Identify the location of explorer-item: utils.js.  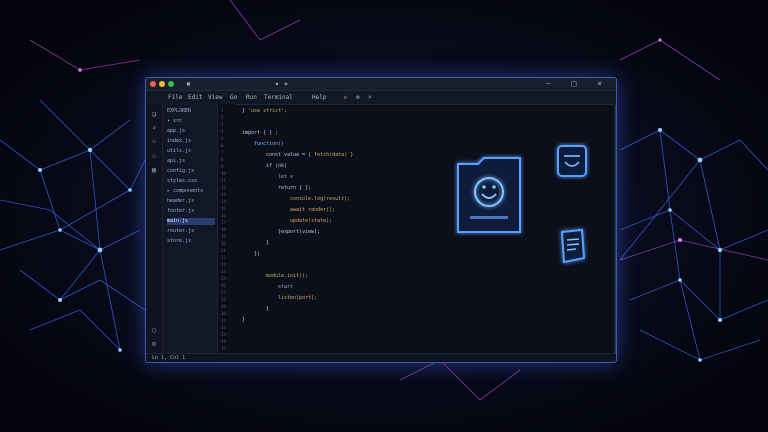
(191, 151).